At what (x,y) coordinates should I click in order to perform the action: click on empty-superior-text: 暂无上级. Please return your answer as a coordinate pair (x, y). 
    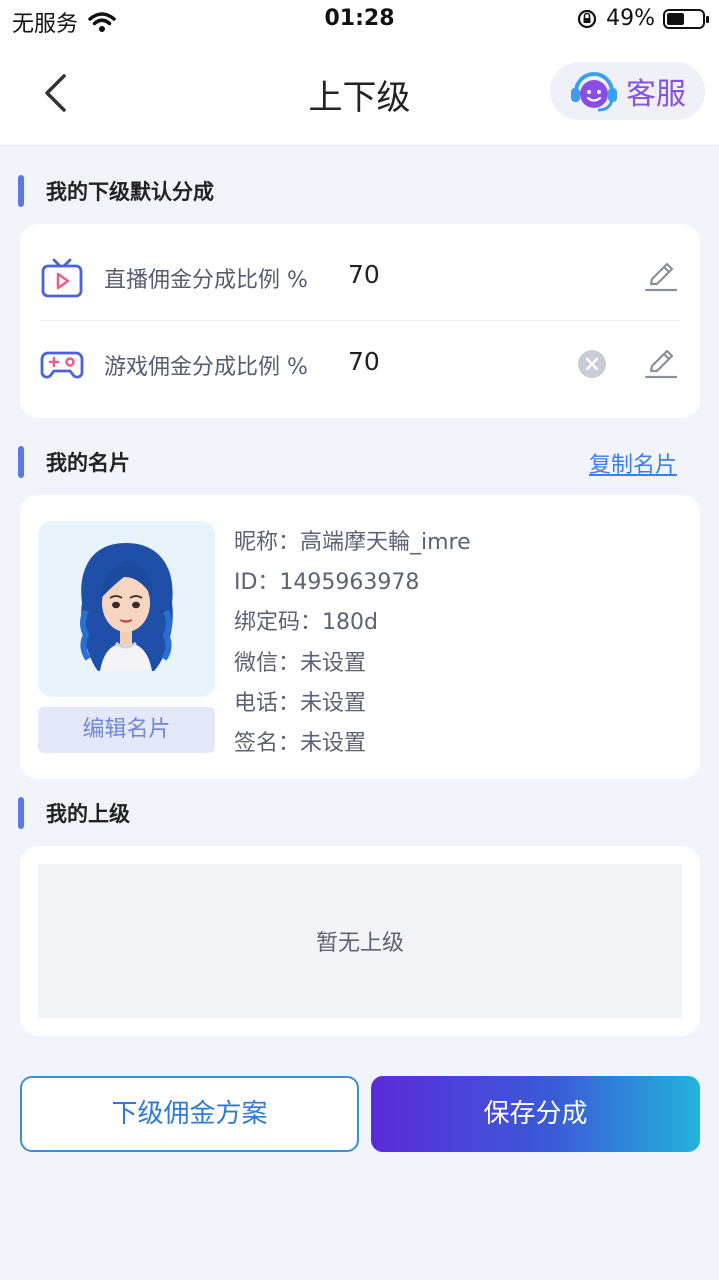
    Looking at the image, I should click on (359, 943).